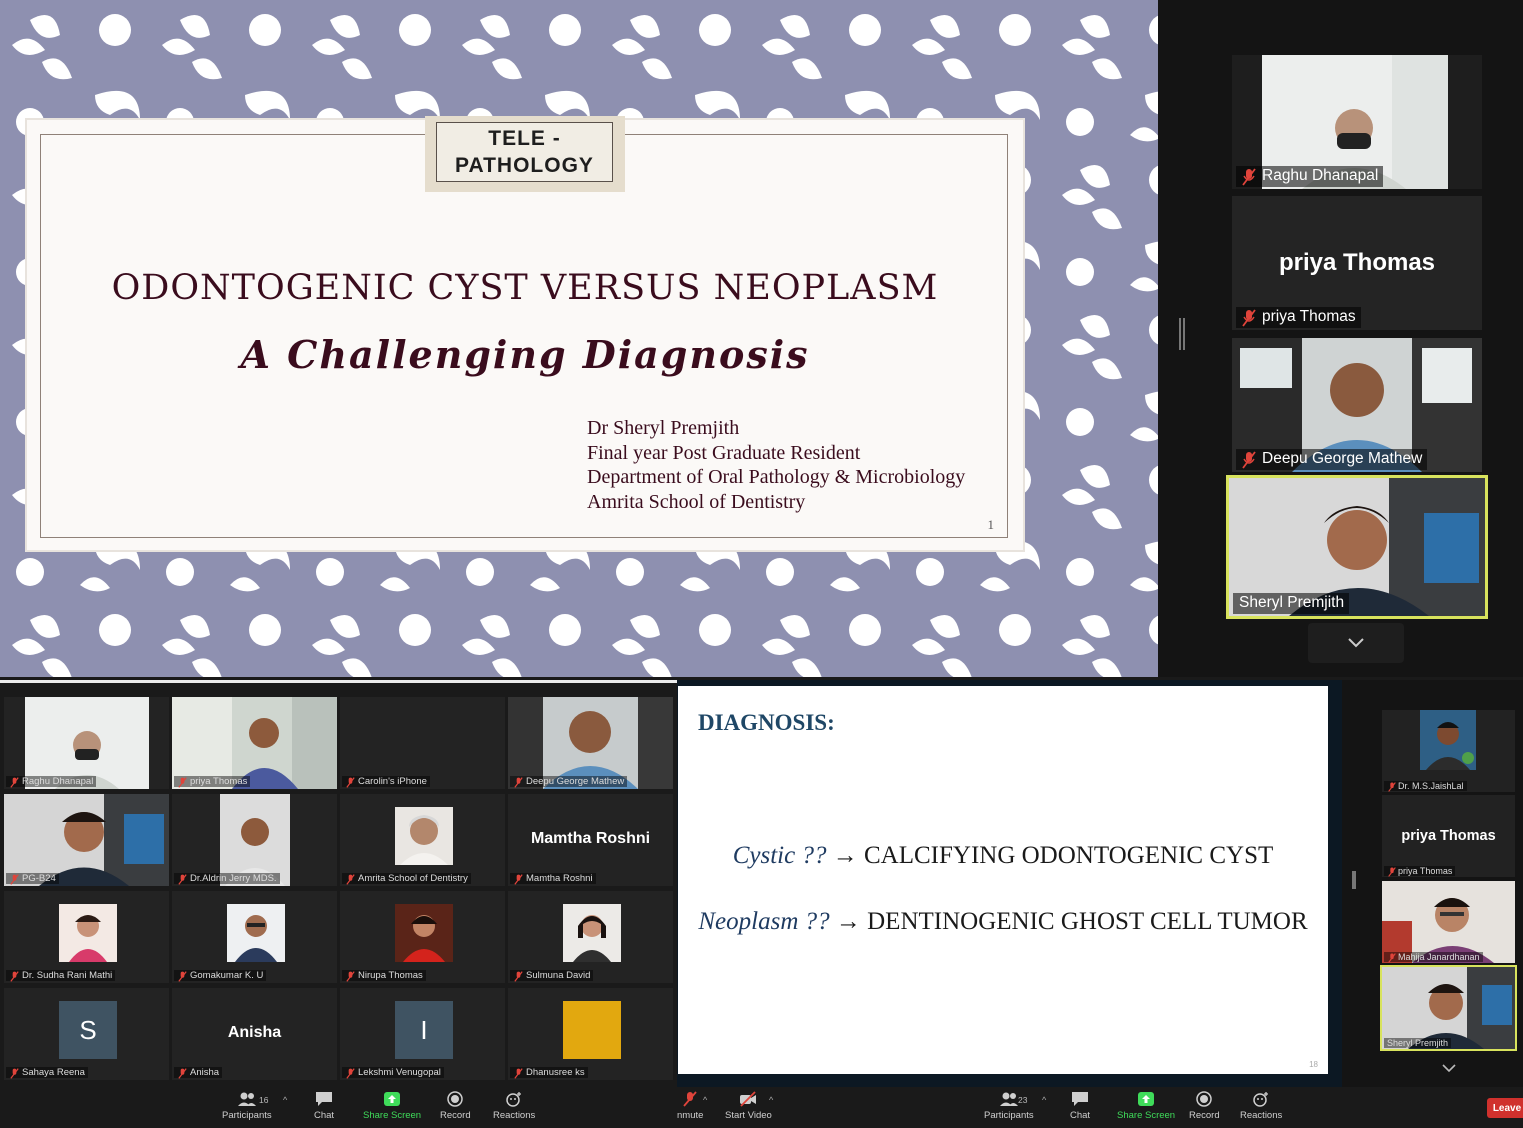  Describe the element at coordinates (1008, 1099) in the screenshot. I see `participants-icon` at that location.